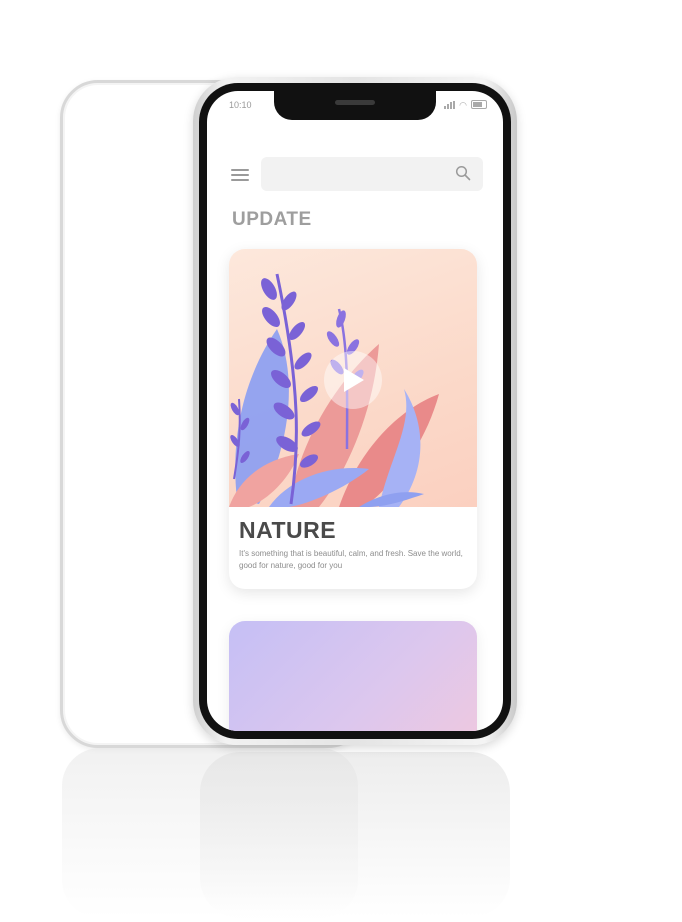 The height and width of the screenshot is (922, 682). What do you see at coordinates (355, 835) in the screenshot?
I see `front-phone-reflection` at bounding box center [355, 835].